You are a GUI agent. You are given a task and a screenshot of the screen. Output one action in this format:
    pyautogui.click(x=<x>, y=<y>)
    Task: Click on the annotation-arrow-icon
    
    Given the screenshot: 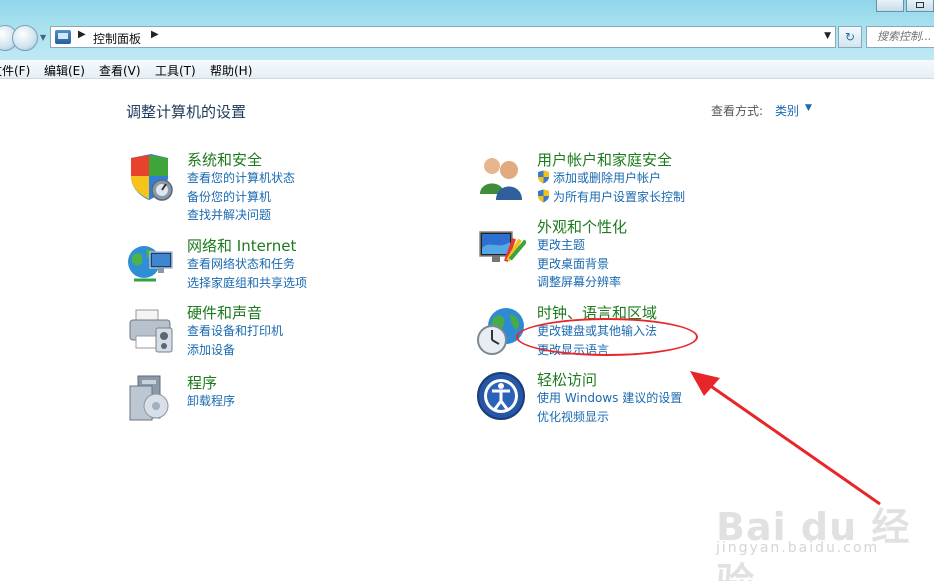 What is the action you would take?
    pyautogui.click(x=785, y=438)
    